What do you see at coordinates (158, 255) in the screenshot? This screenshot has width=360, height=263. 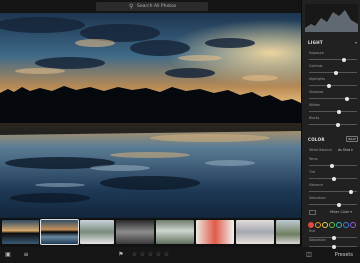 I see `star-rating-4: ☆` at bounding box center [158, 255].